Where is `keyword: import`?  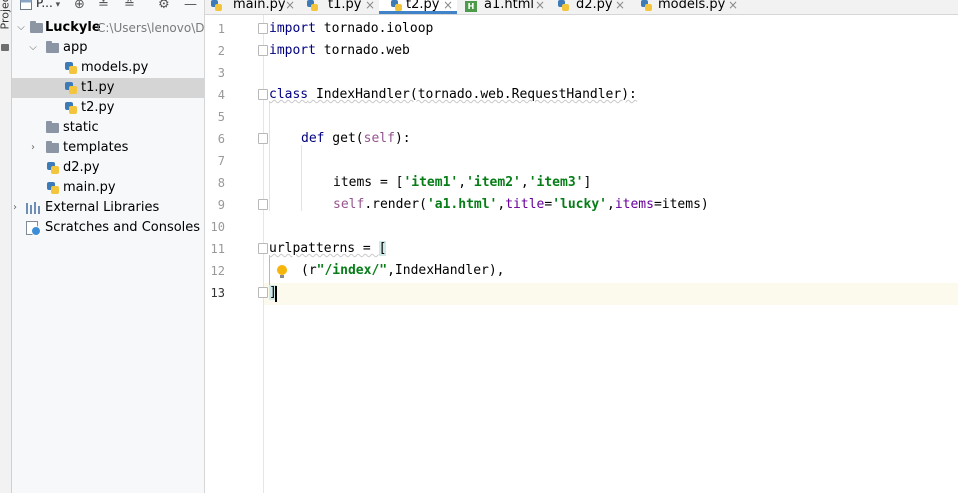 keyword: import is located at coordinates (292, 50).